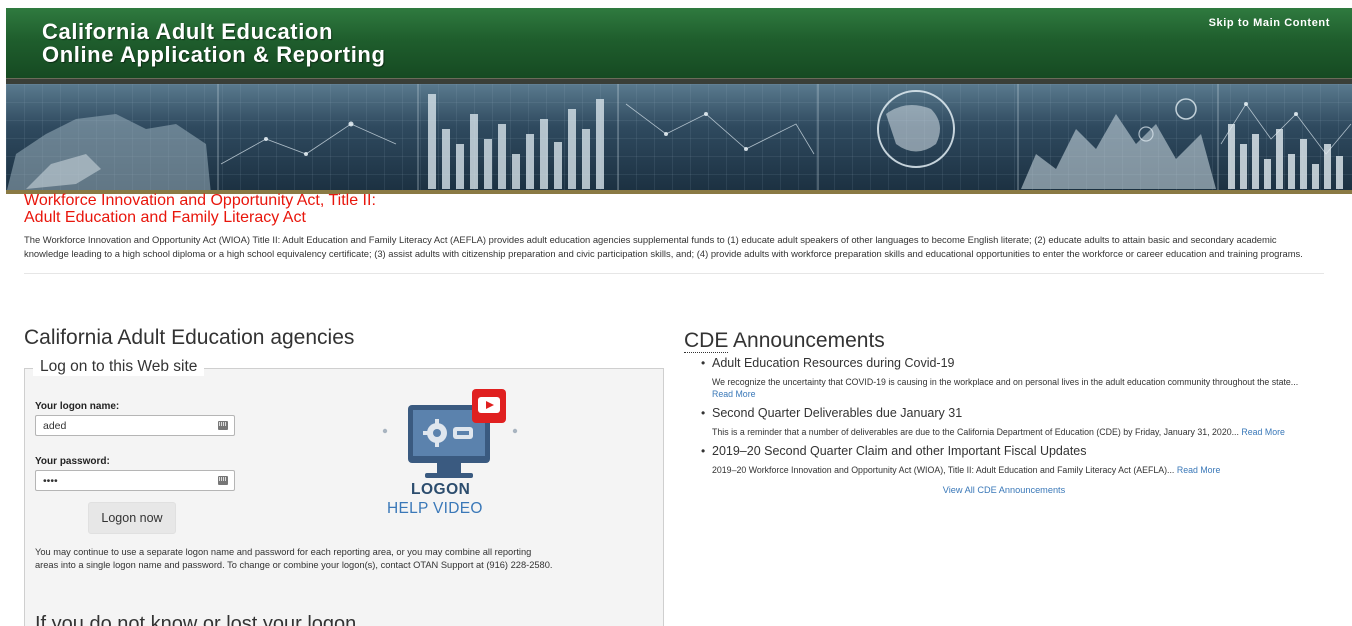 Image resolution: width=1352 pixels, height=626 pixels. What do you see at coordinates (119, 367) in the screenshot?
I see `logon-legend: Log on to this Web site` at bounding box center [119, 367].